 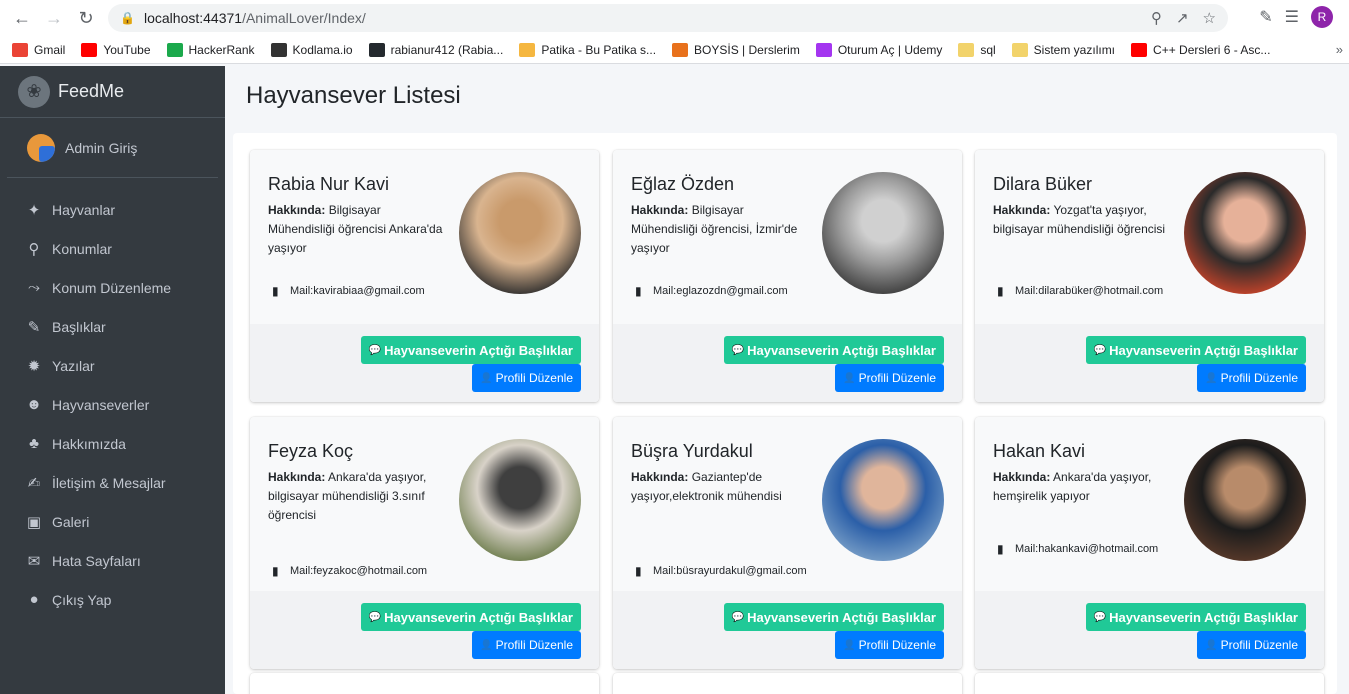 I want to click on bookmark-item: HackerRank, so click(x=210, y=49).